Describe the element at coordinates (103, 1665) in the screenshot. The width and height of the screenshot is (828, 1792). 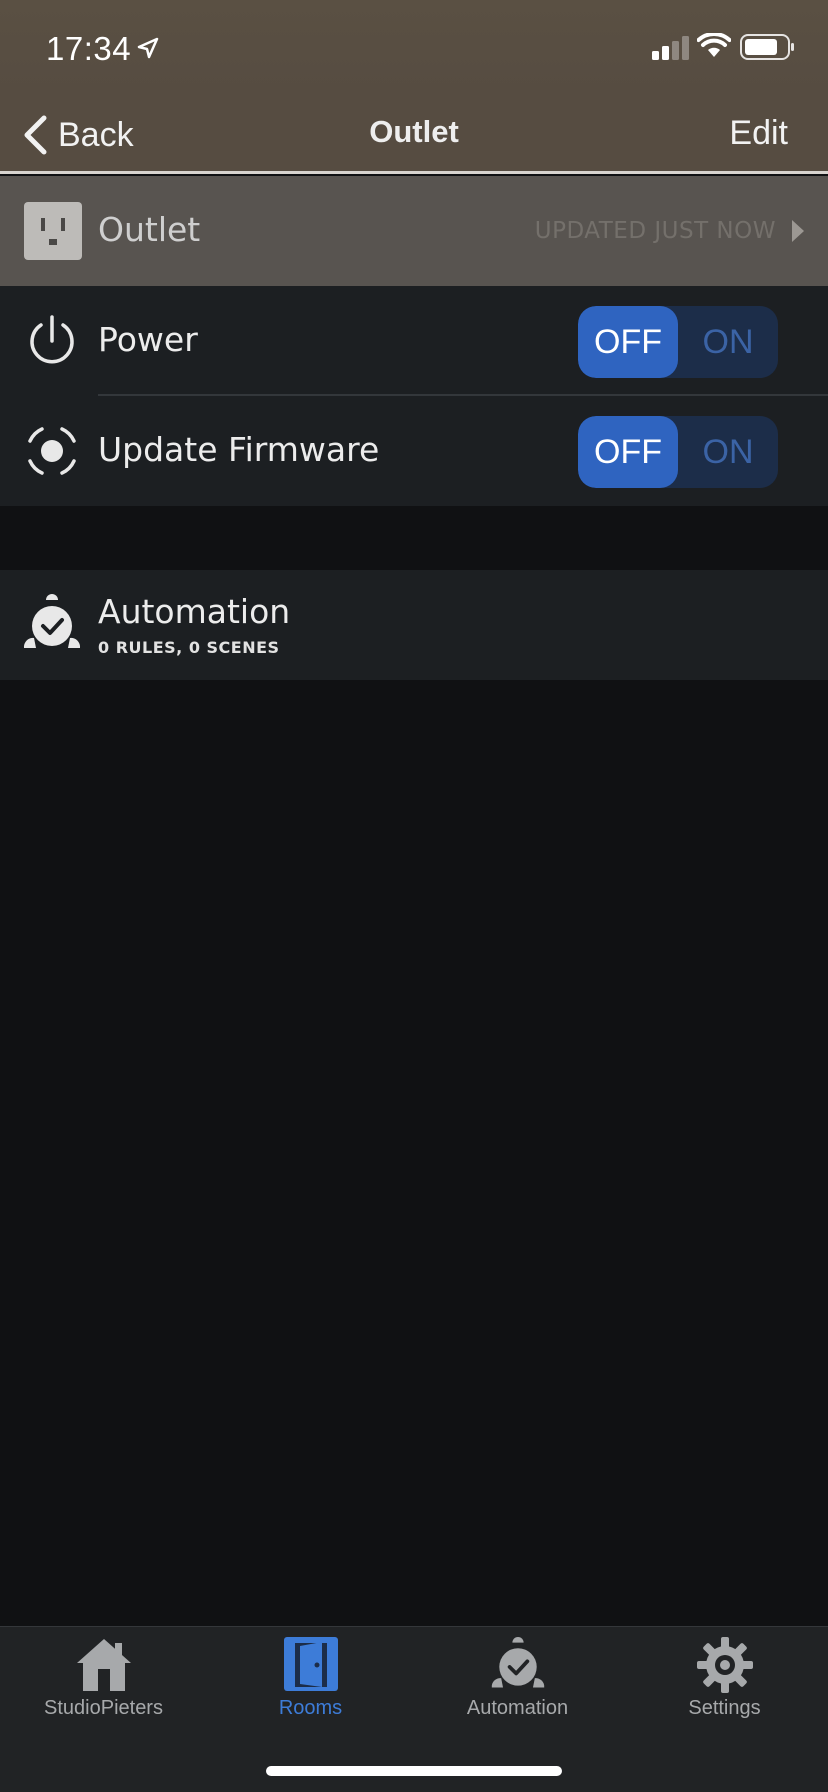
I see `house-icon` at that location.